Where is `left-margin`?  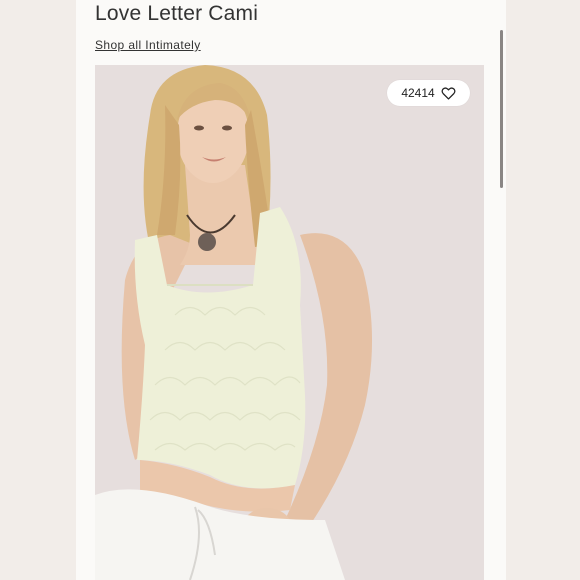
left-margin is located at coordinates (38, 290).